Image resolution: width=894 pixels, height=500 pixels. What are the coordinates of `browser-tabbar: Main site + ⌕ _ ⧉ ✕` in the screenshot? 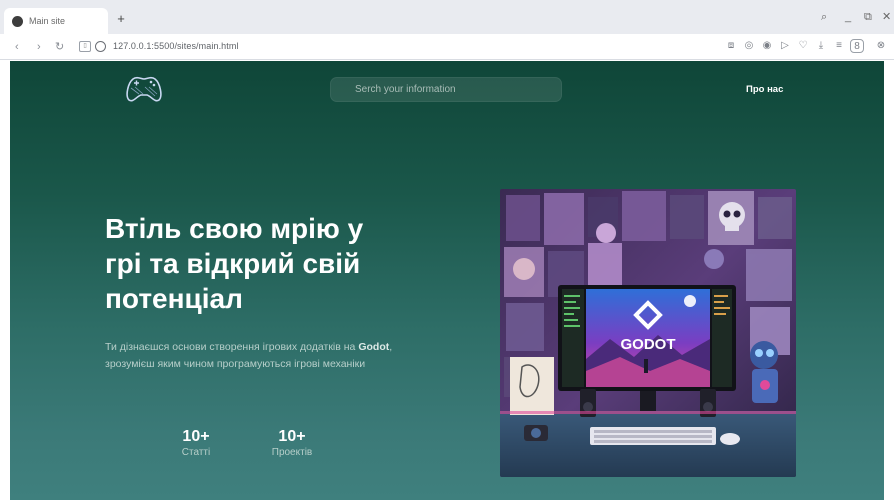 It's located at (447, 17).